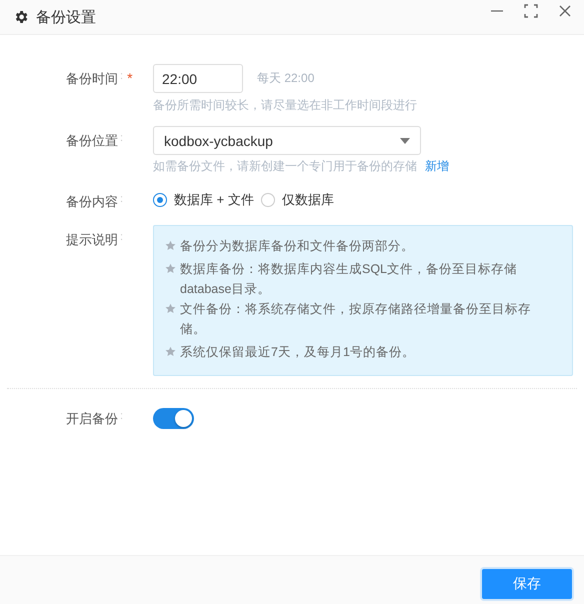 This screenshot has height=604, width=584. What do you see at coordinates (437, 166) in the screenshot?
I see `add-link: 新增` at bounding box center [437, 166].